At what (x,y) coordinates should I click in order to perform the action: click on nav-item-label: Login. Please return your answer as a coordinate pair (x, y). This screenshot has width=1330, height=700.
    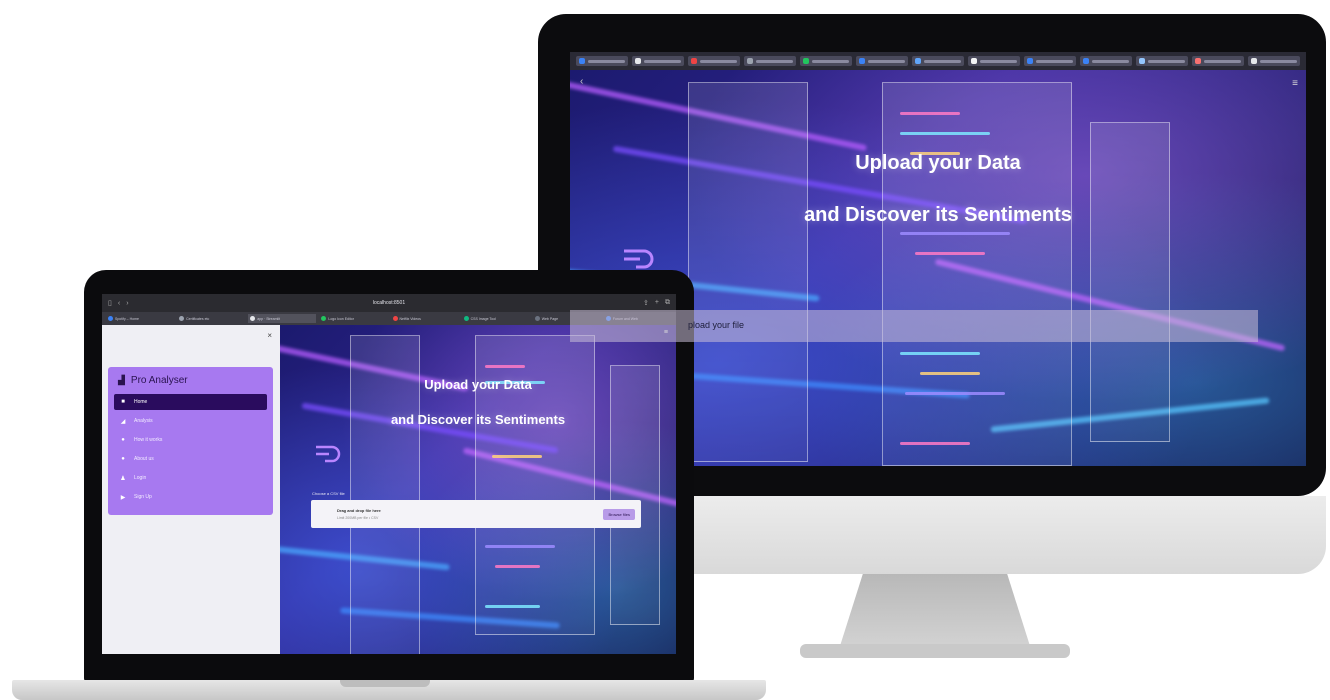
    Looking at the image, I should click on (140, 478).